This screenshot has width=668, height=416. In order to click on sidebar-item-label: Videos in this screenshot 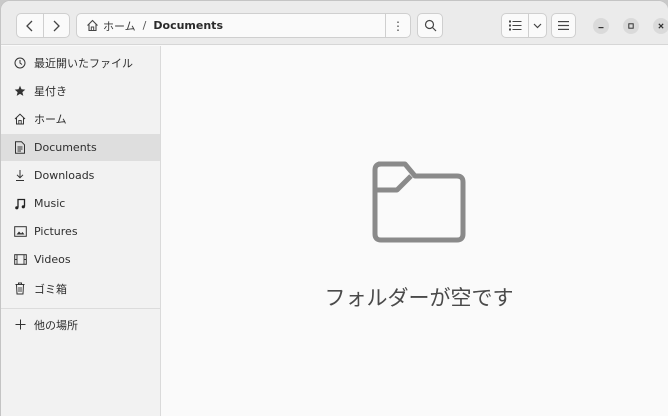, I will do `click(52, 259)`.